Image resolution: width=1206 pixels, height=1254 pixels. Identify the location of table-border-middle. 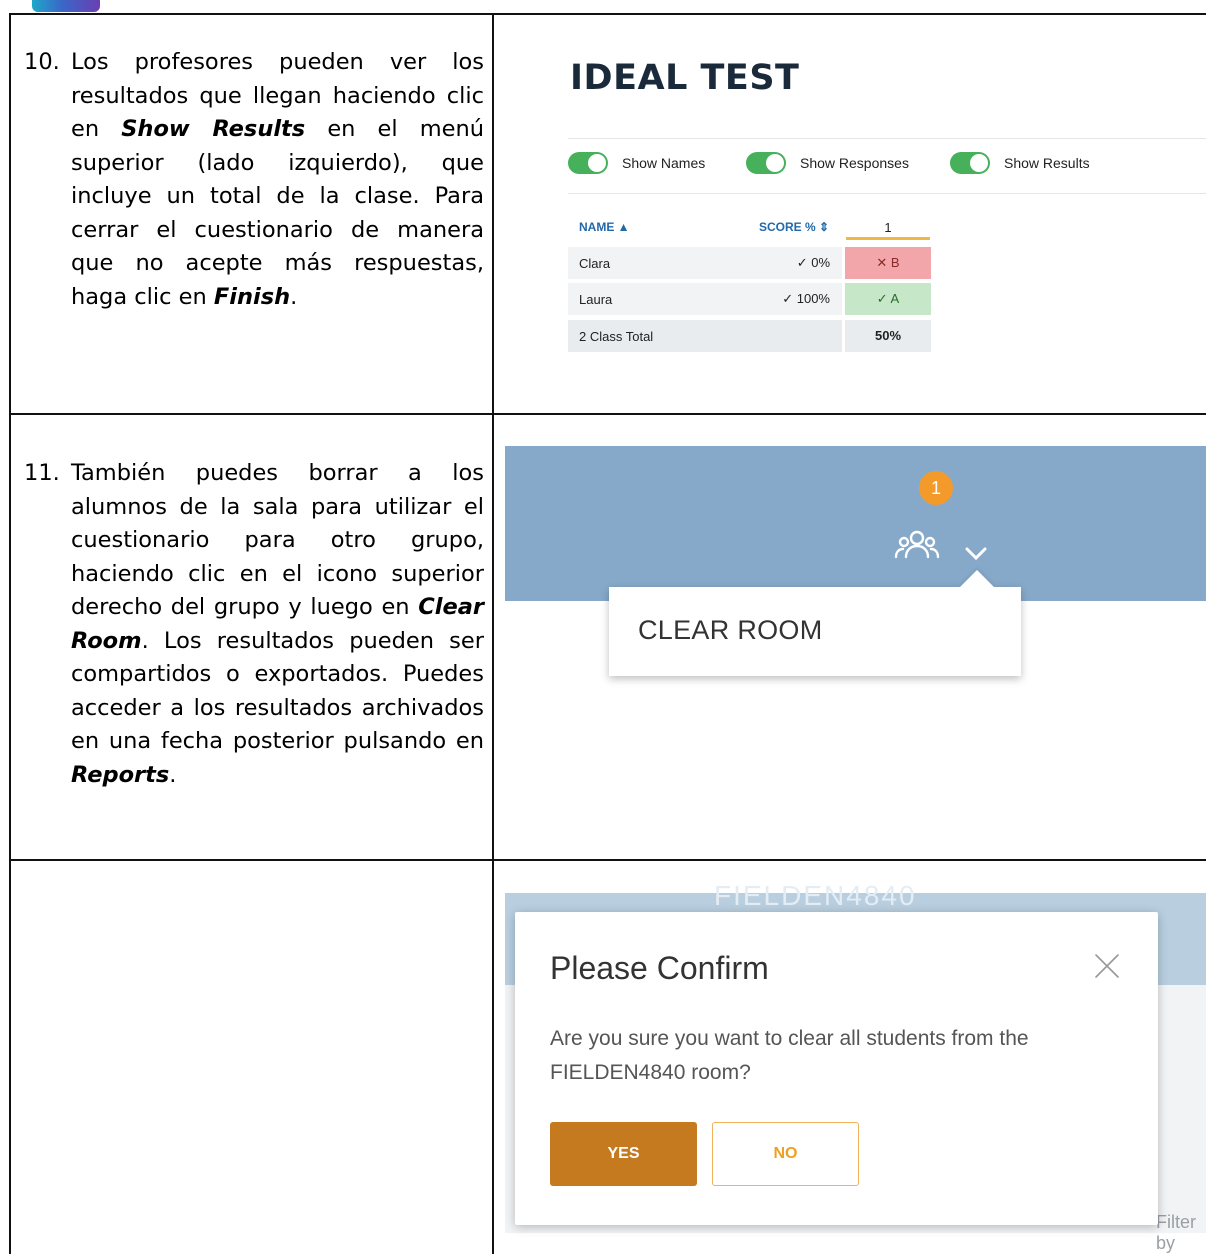
(493, 633).